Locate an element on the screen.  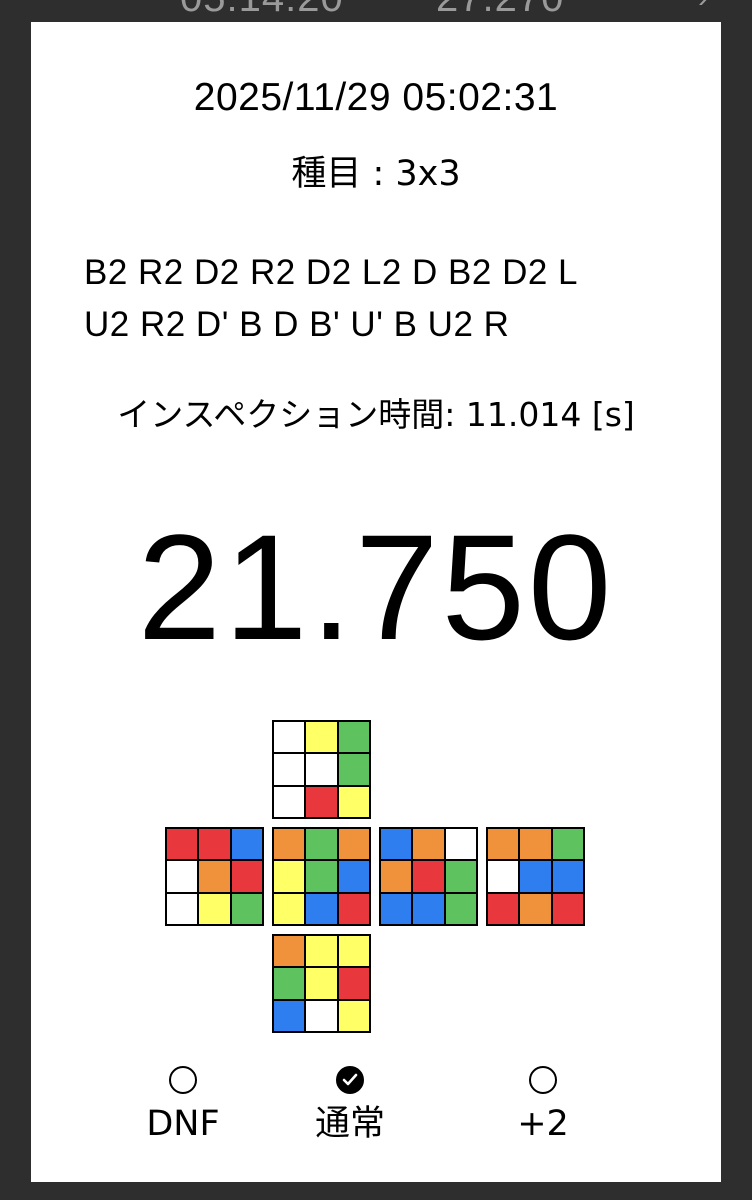
penalty-option-dnf: DNF is located at coordinates (183, 1104).